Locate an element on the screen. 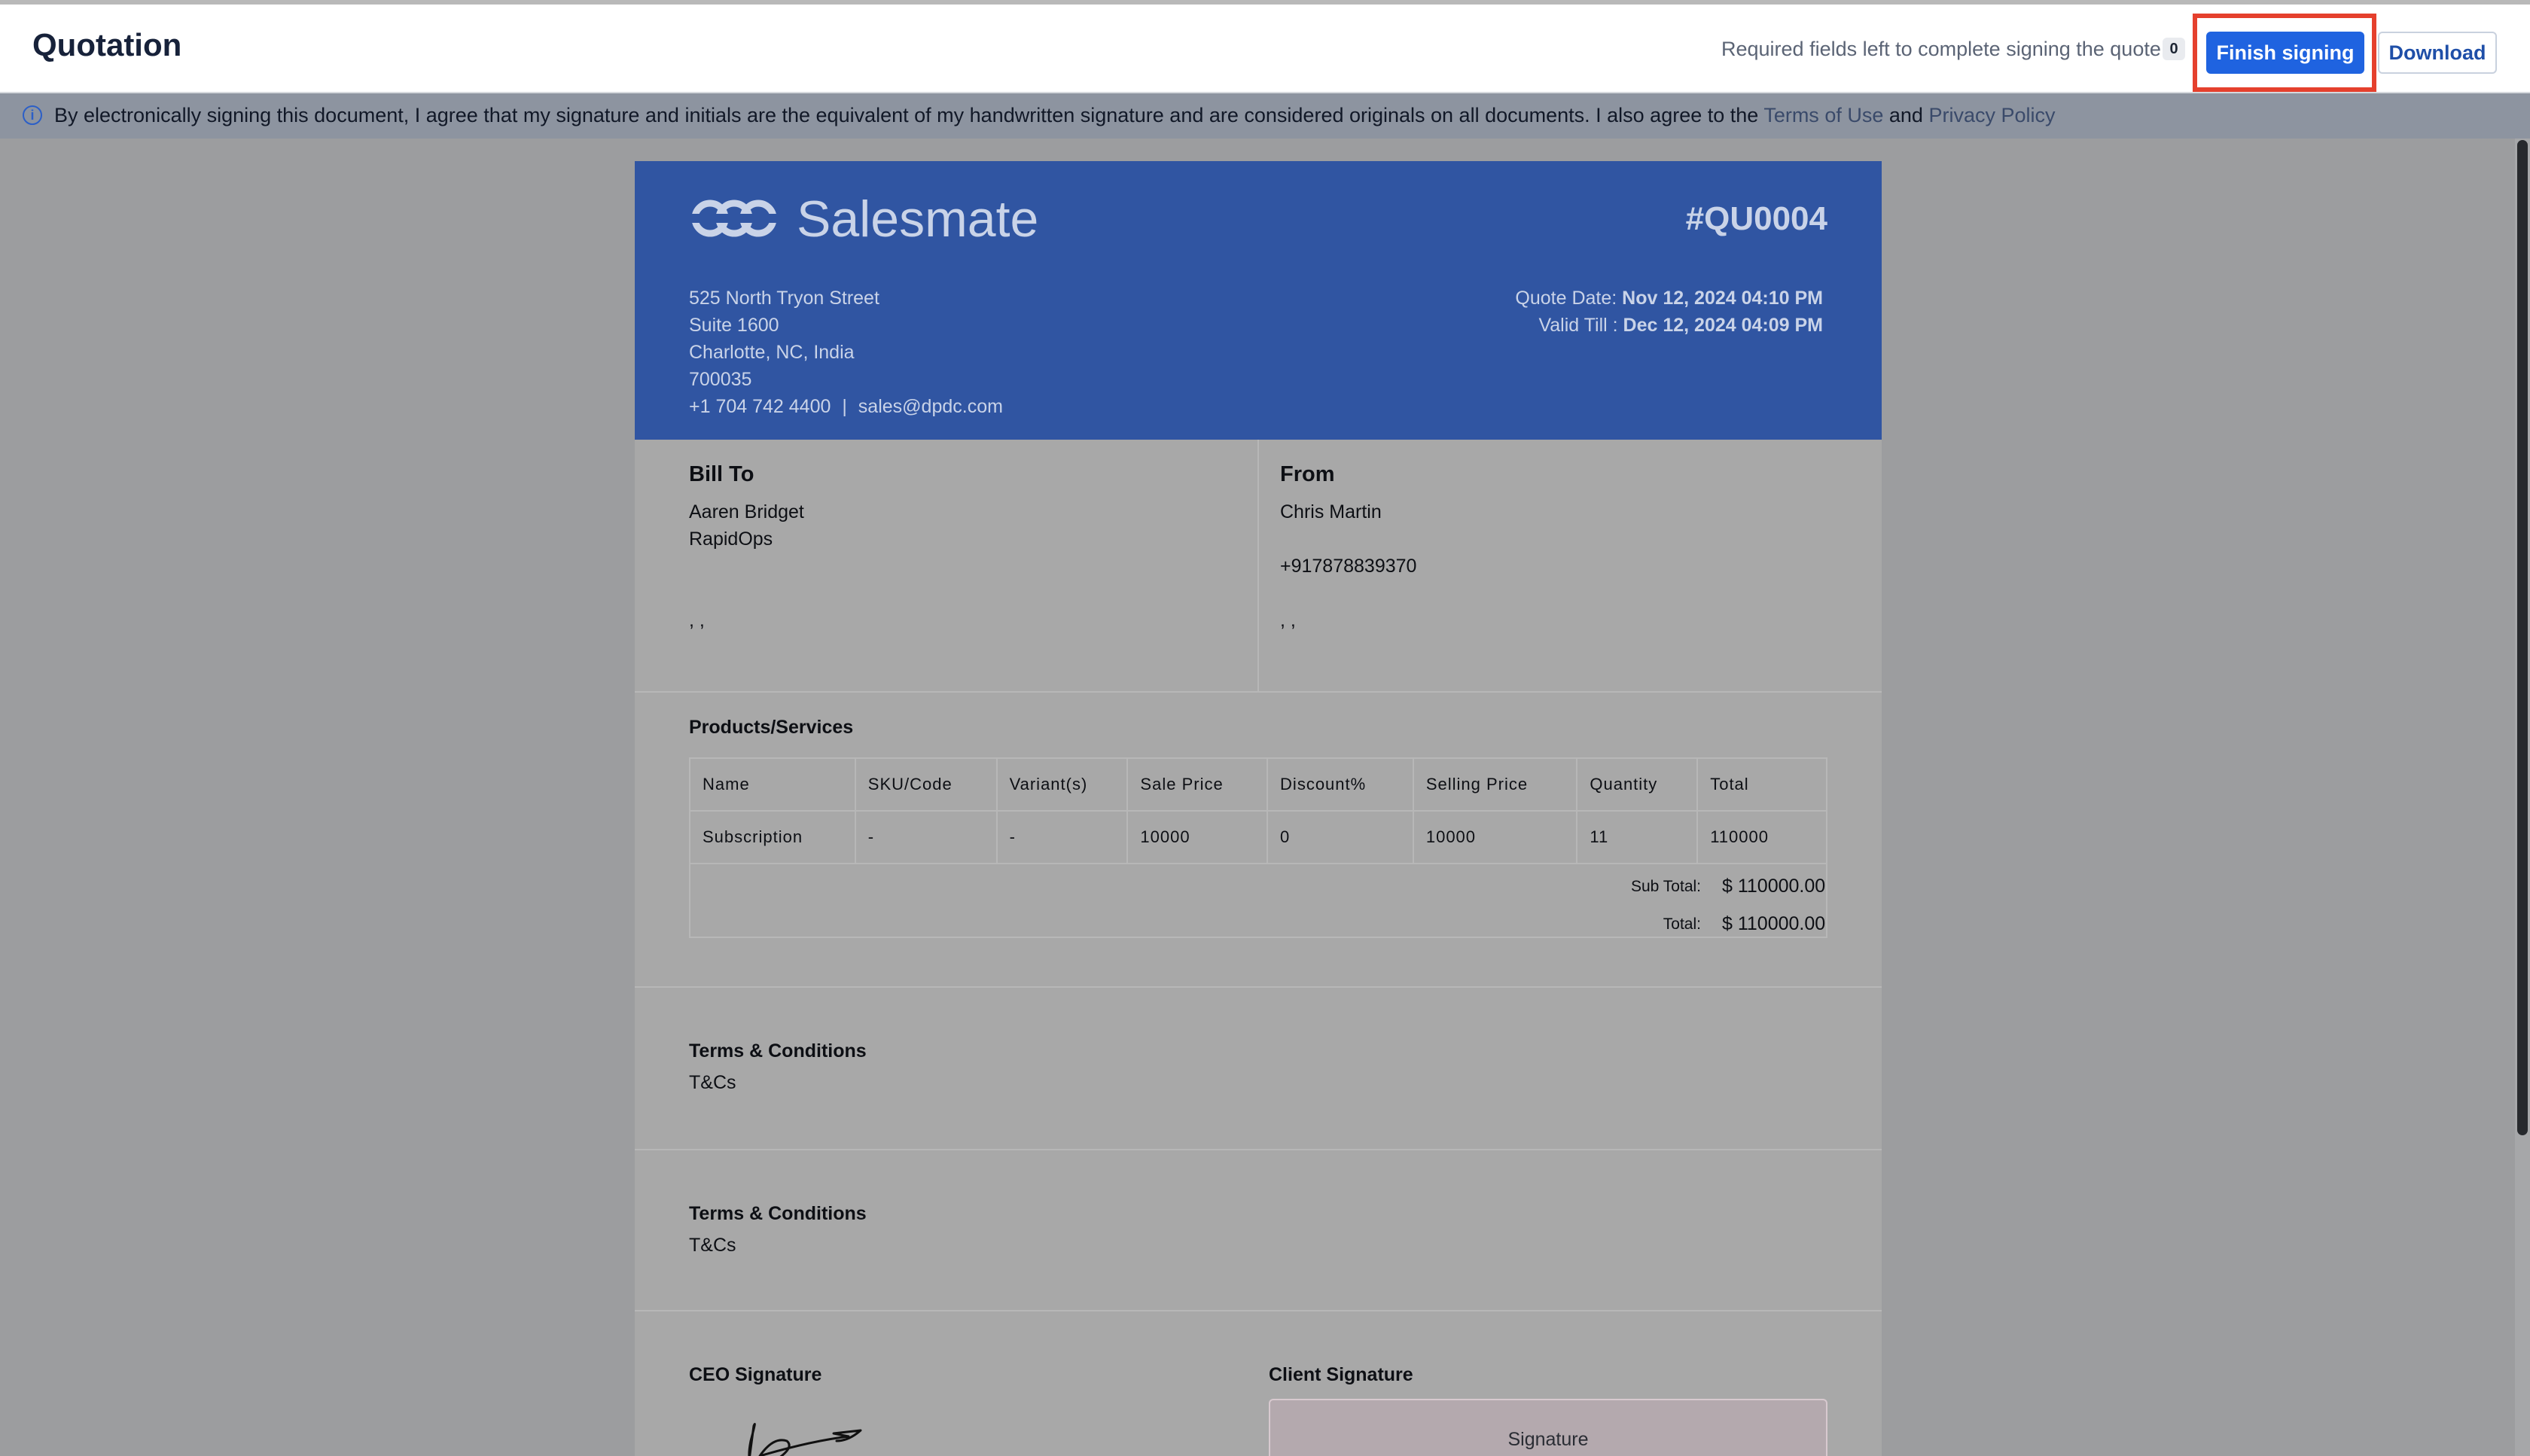 The image size is (2530, 1456). valid-till-label: Valid Till : is located at coordinates (1578, 325).